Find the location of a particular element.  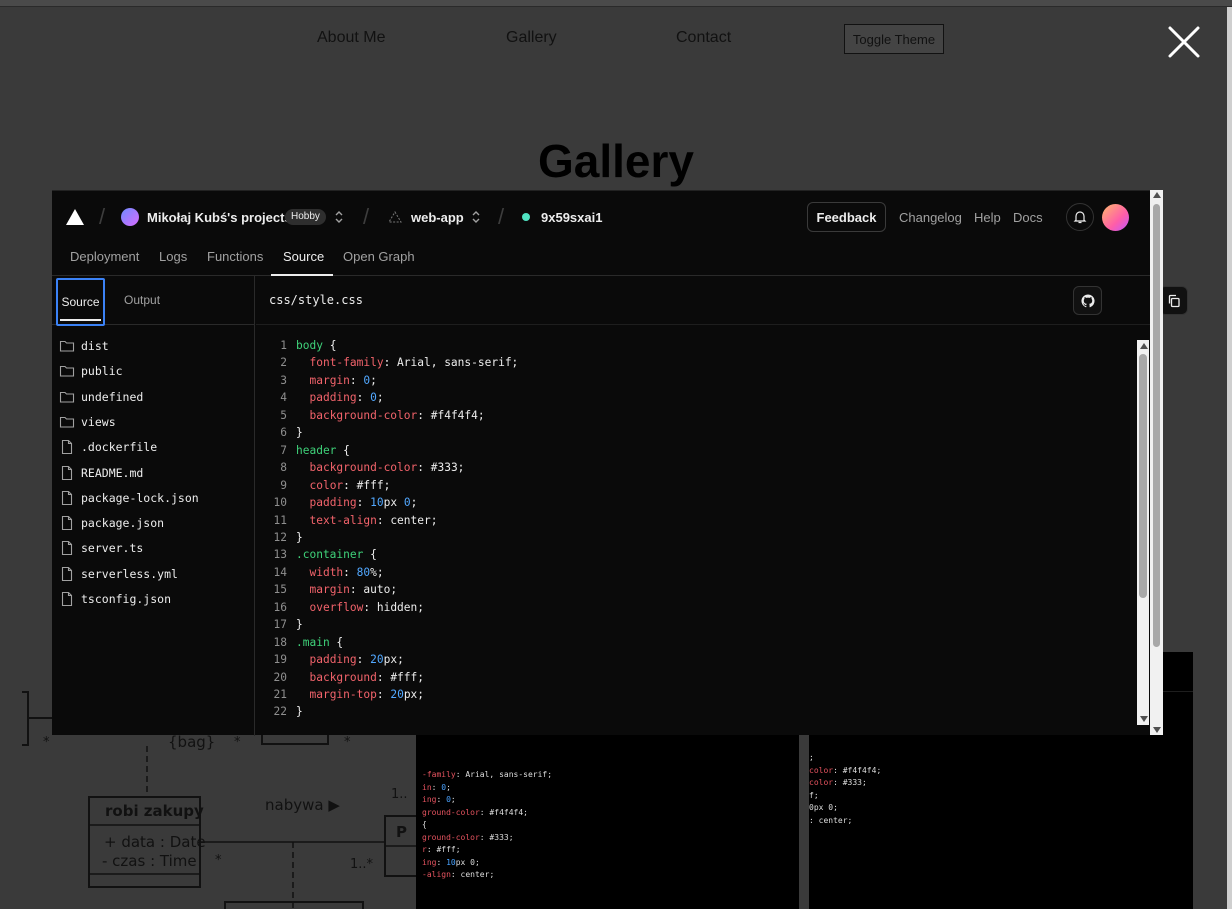

code-scrollbar is located at coordinates (1143, 532).